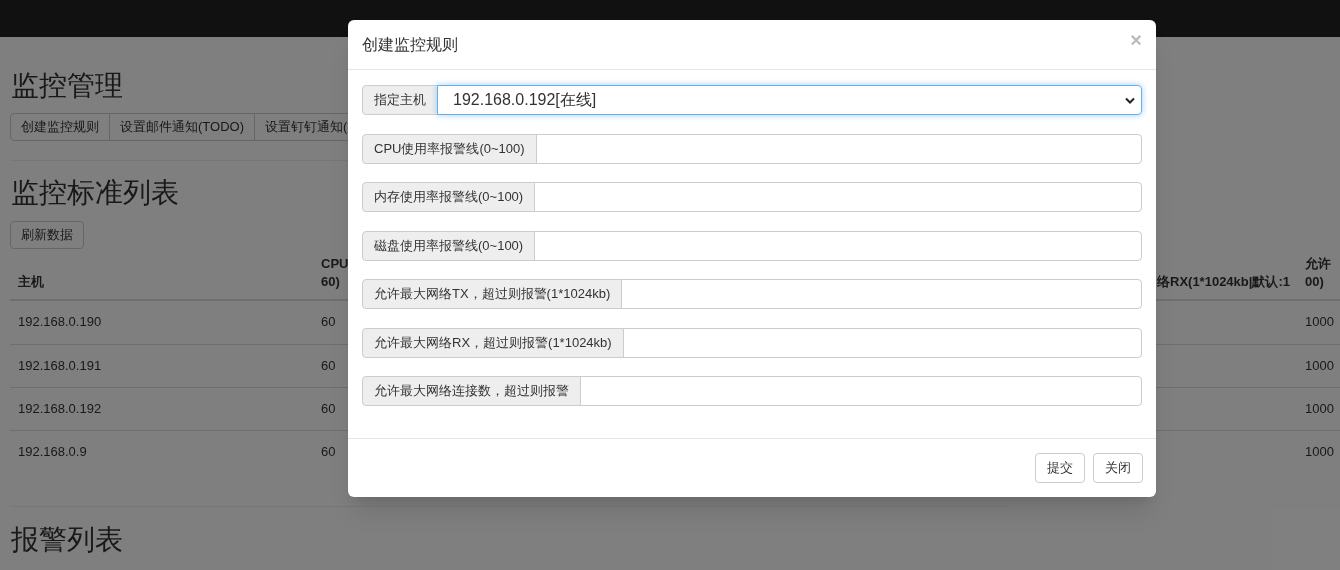  I want to click on modal-title: 创建监控规则, so click(410, 44).